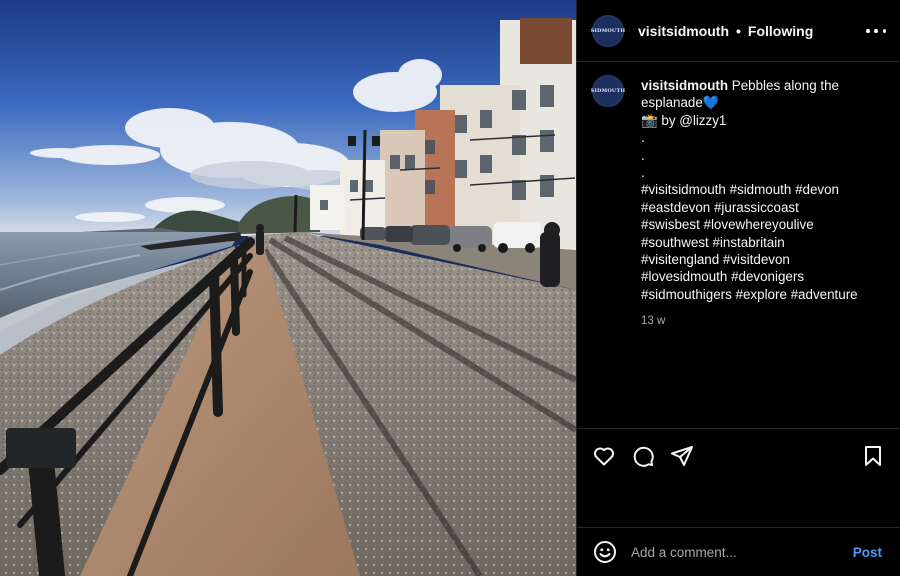 The image size is (900, 576). I want to click on caption-text-start: Pebbles along the, so click(783, 85).